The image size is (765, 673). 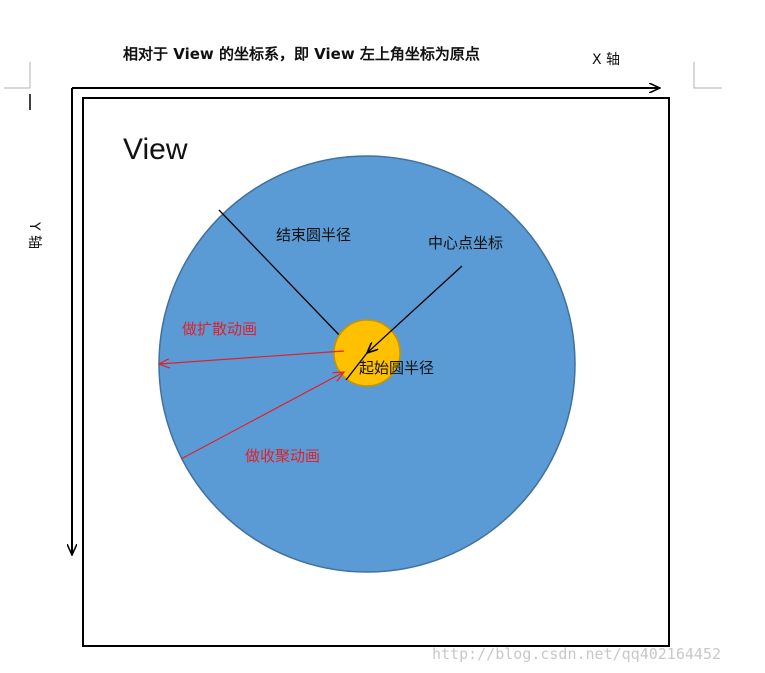 What do you see at coordinates (606, 60) in the screenshot?
I see `x-axis-label: X 轴` at bounding box center [606, 60].